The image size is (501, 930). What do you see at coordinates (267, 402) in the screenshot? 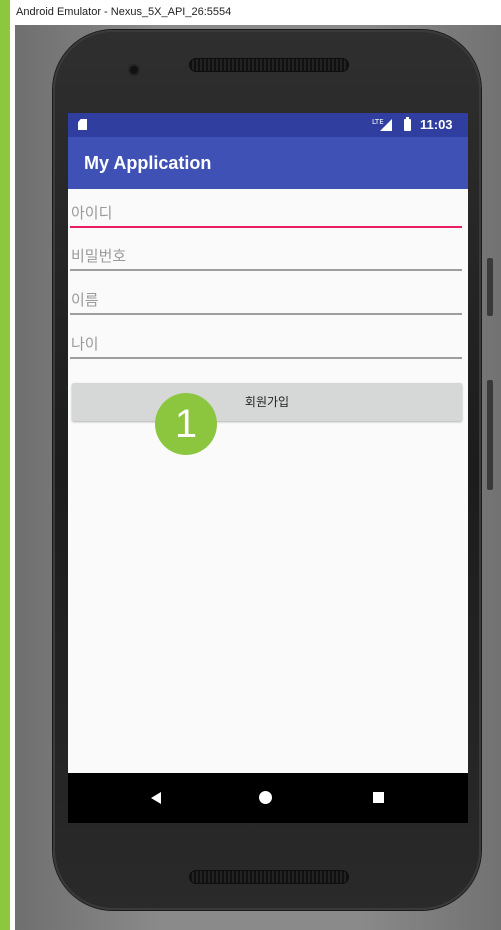
I see `signup-button: 회원가입` at bounding box center [267, 402].